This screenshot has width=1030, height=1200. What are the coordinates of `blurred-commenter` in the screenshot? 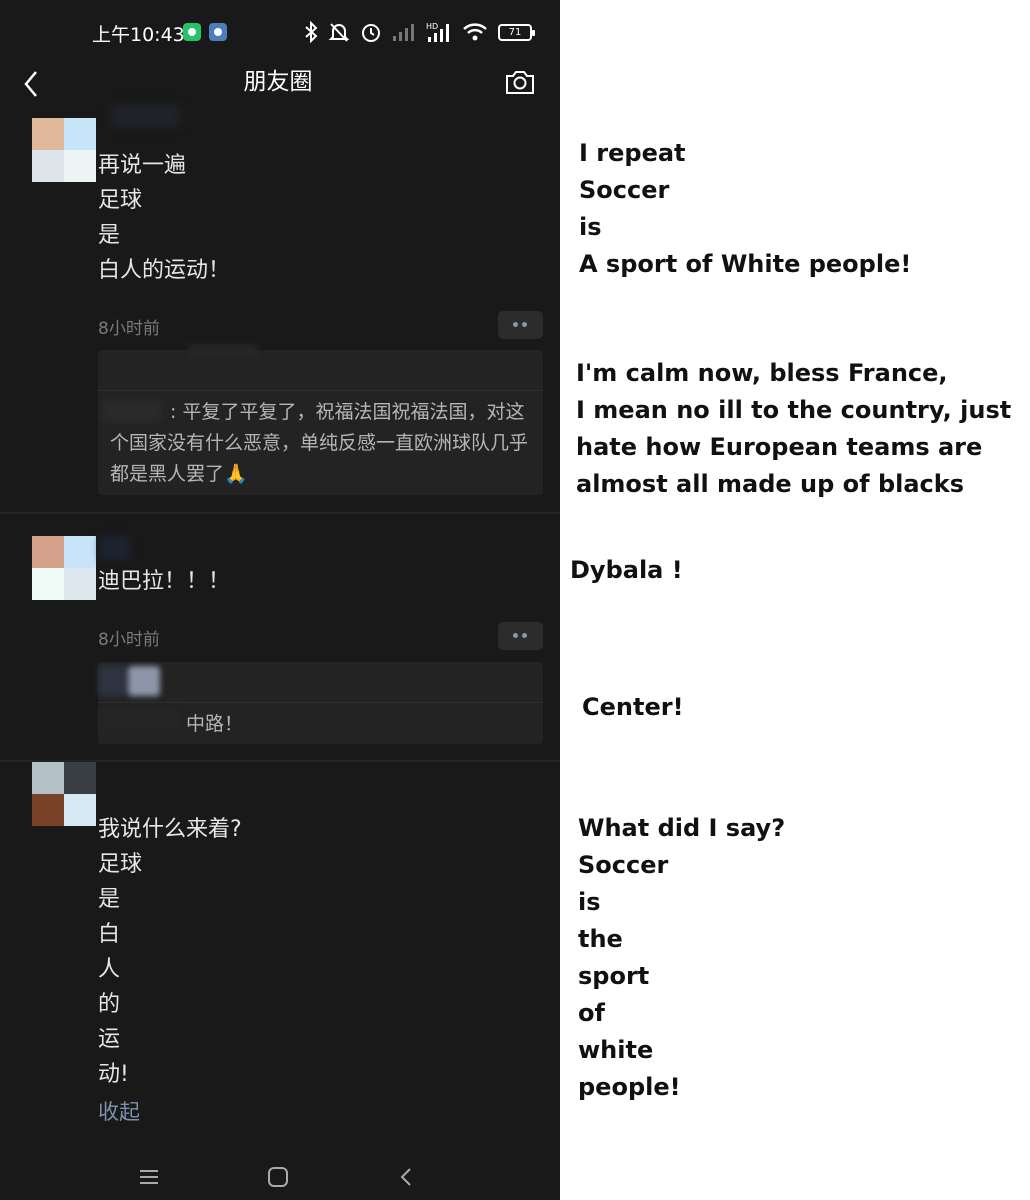 It's located at (138, 722).